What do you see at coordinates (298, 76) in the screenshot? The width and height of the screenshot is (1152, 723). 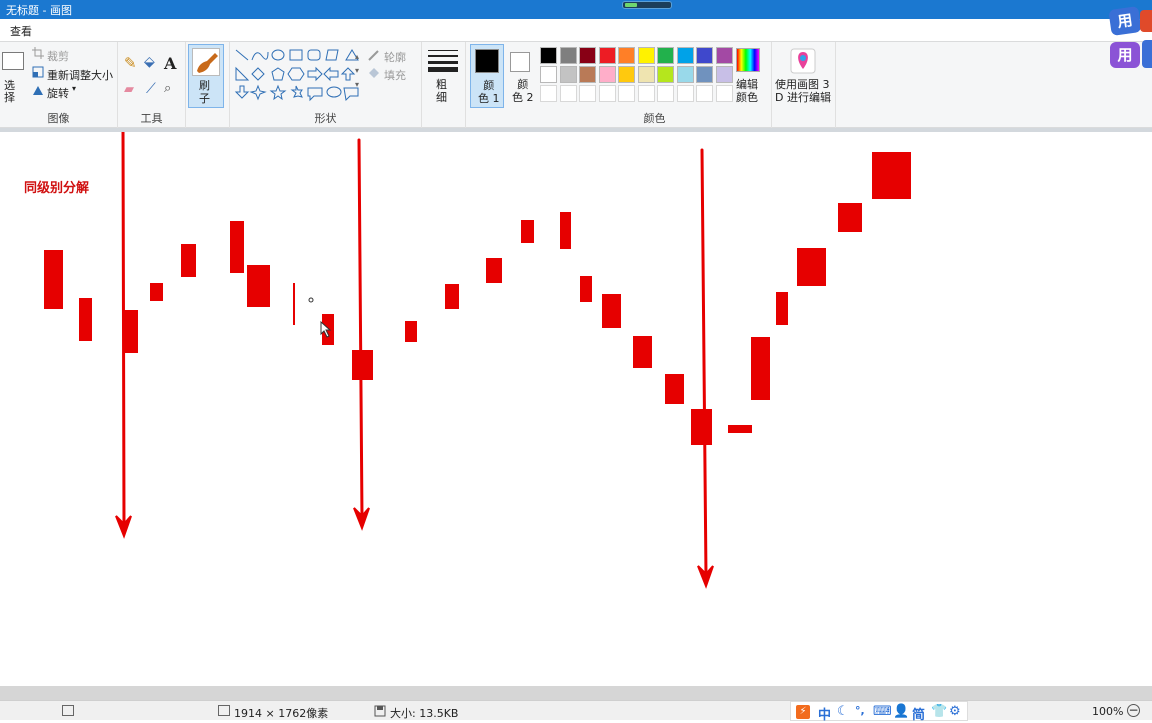 I see `shapes-gallery` at bounding box center [298, 76].